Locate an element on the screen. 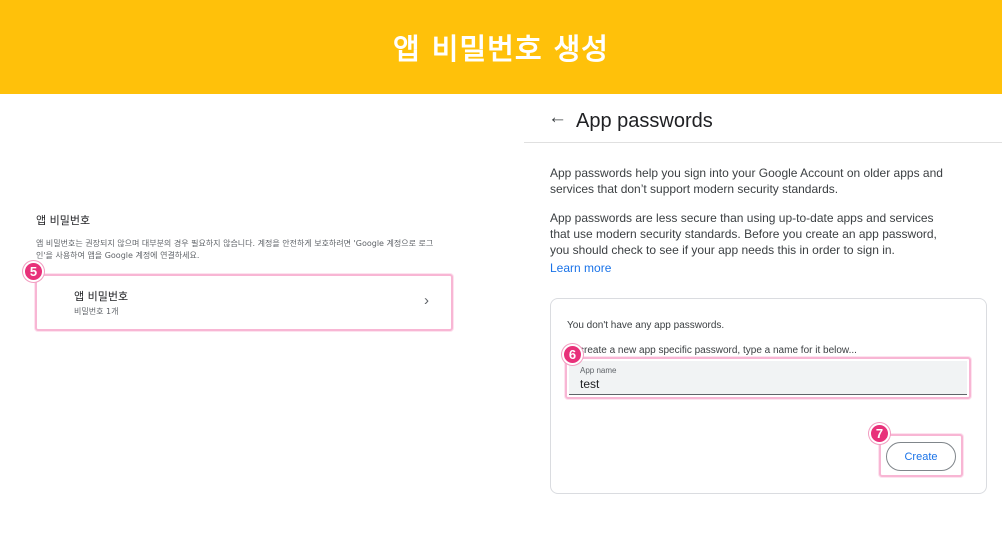  learn-more-link: Learn more is located at coordinates (580, 268).